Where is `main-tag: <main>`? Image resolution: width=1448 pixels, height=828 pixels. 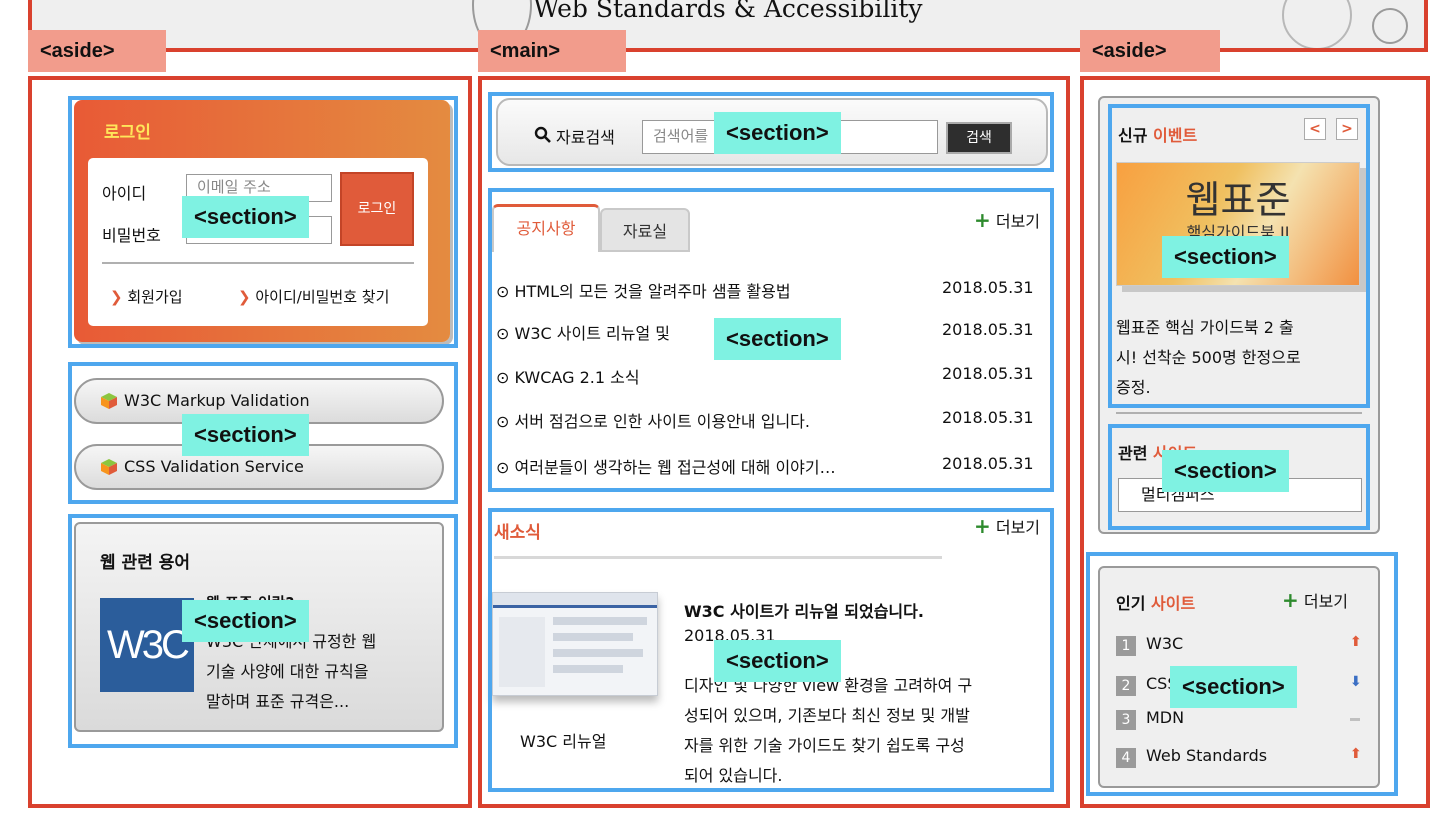 main-tag: <main> is located at coordinates (552, 51).